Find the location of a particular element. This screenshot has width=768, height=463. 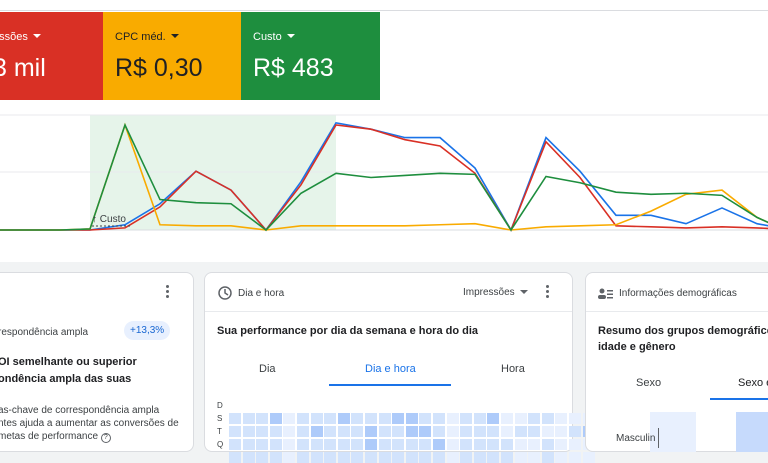

card-subtitle: respondência ampla is located at coordinates (44, 332).